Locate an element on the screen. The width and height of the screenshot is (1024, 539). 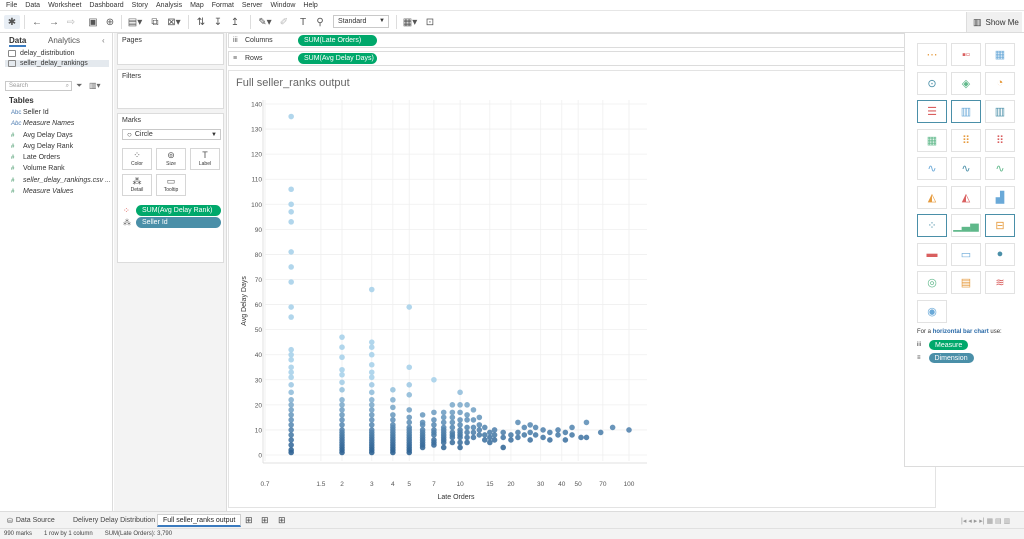
search-input: Search ⌕ is located at coordinates (38, 86).